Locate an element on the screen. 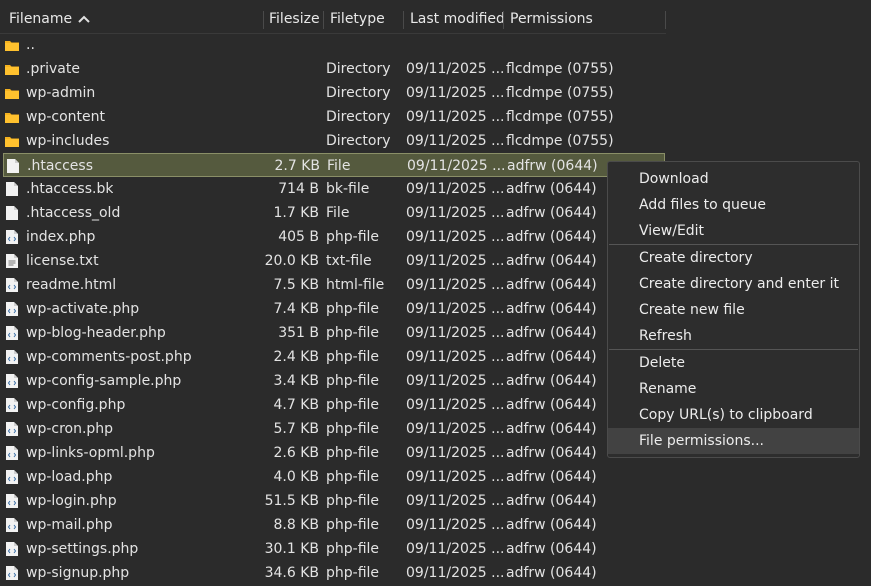 The image size is (871, 586). column-permissions-label: Permissions is located at coordinates (551, 19).